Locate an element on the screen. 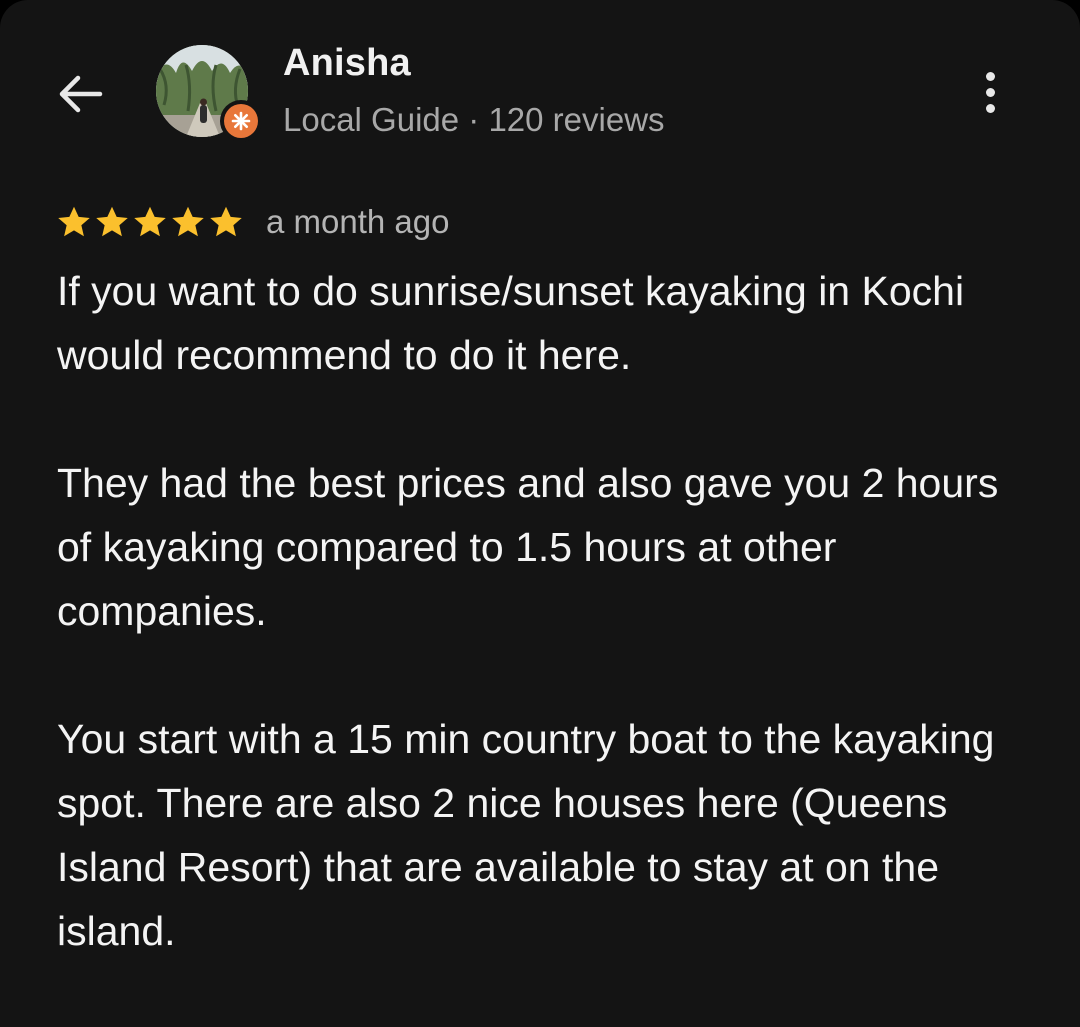 The image size is (1080, 1027). reviewer-meta: Local Guide · 120 reviews is located at coordinates (474, 119).